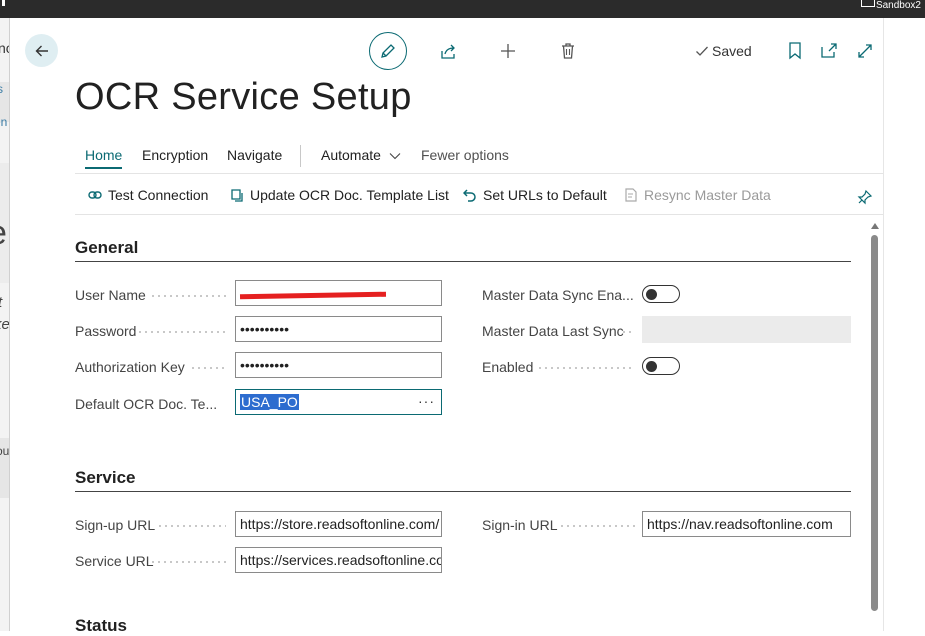  I want to click on delete-button, so click(568, 51).